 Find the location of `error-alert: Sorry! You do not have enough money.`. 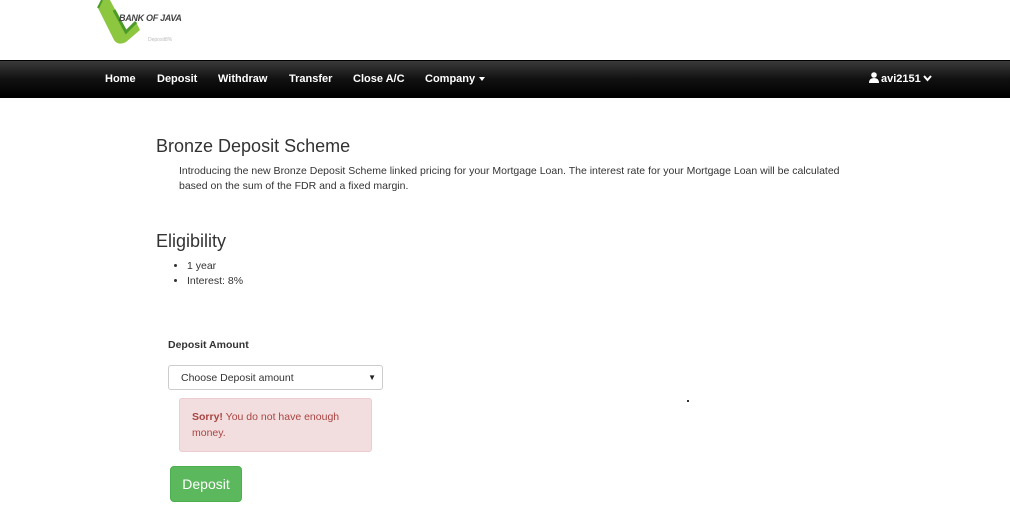

error-alert: Sorry! You do not have enough money. is located at coordinates (275, 425).